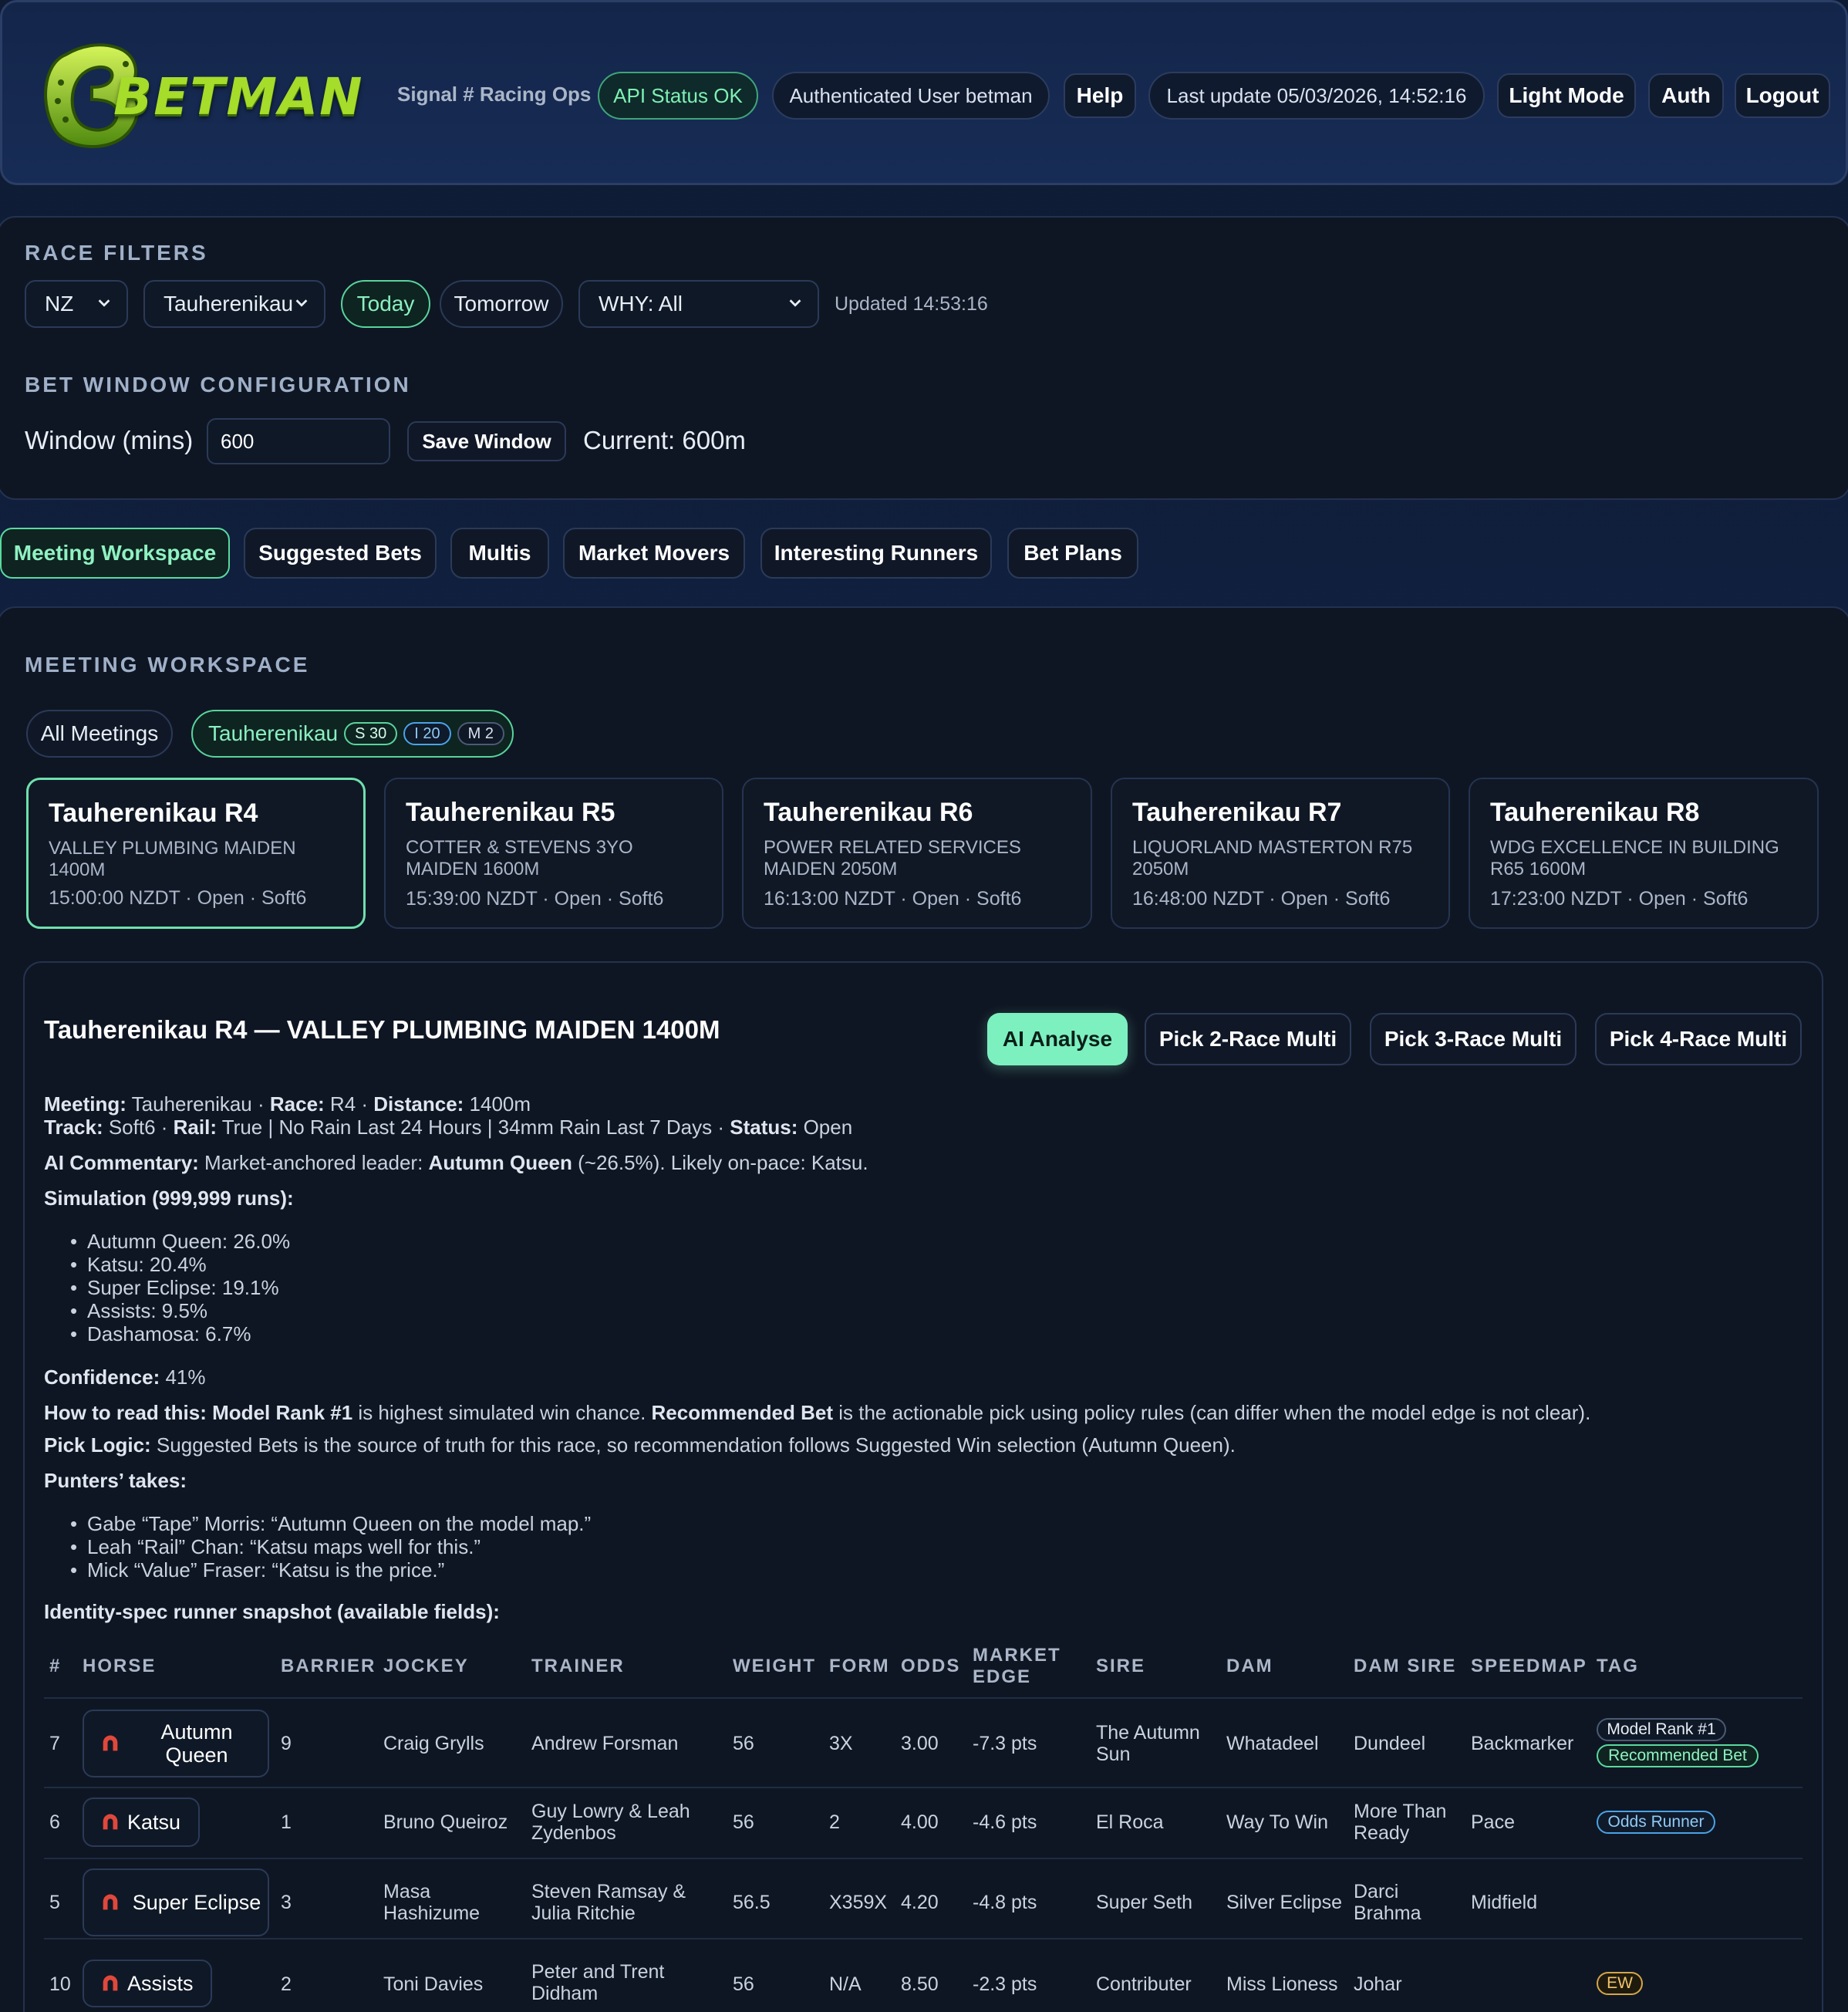 This screenshot has height=2012, width=1848. What do you see at coordinates (608, 1902) in the screenshot?
I see `cell-trainer: Steven Ramsay & Julia Ritchie` at bounding box center [608, 1902].